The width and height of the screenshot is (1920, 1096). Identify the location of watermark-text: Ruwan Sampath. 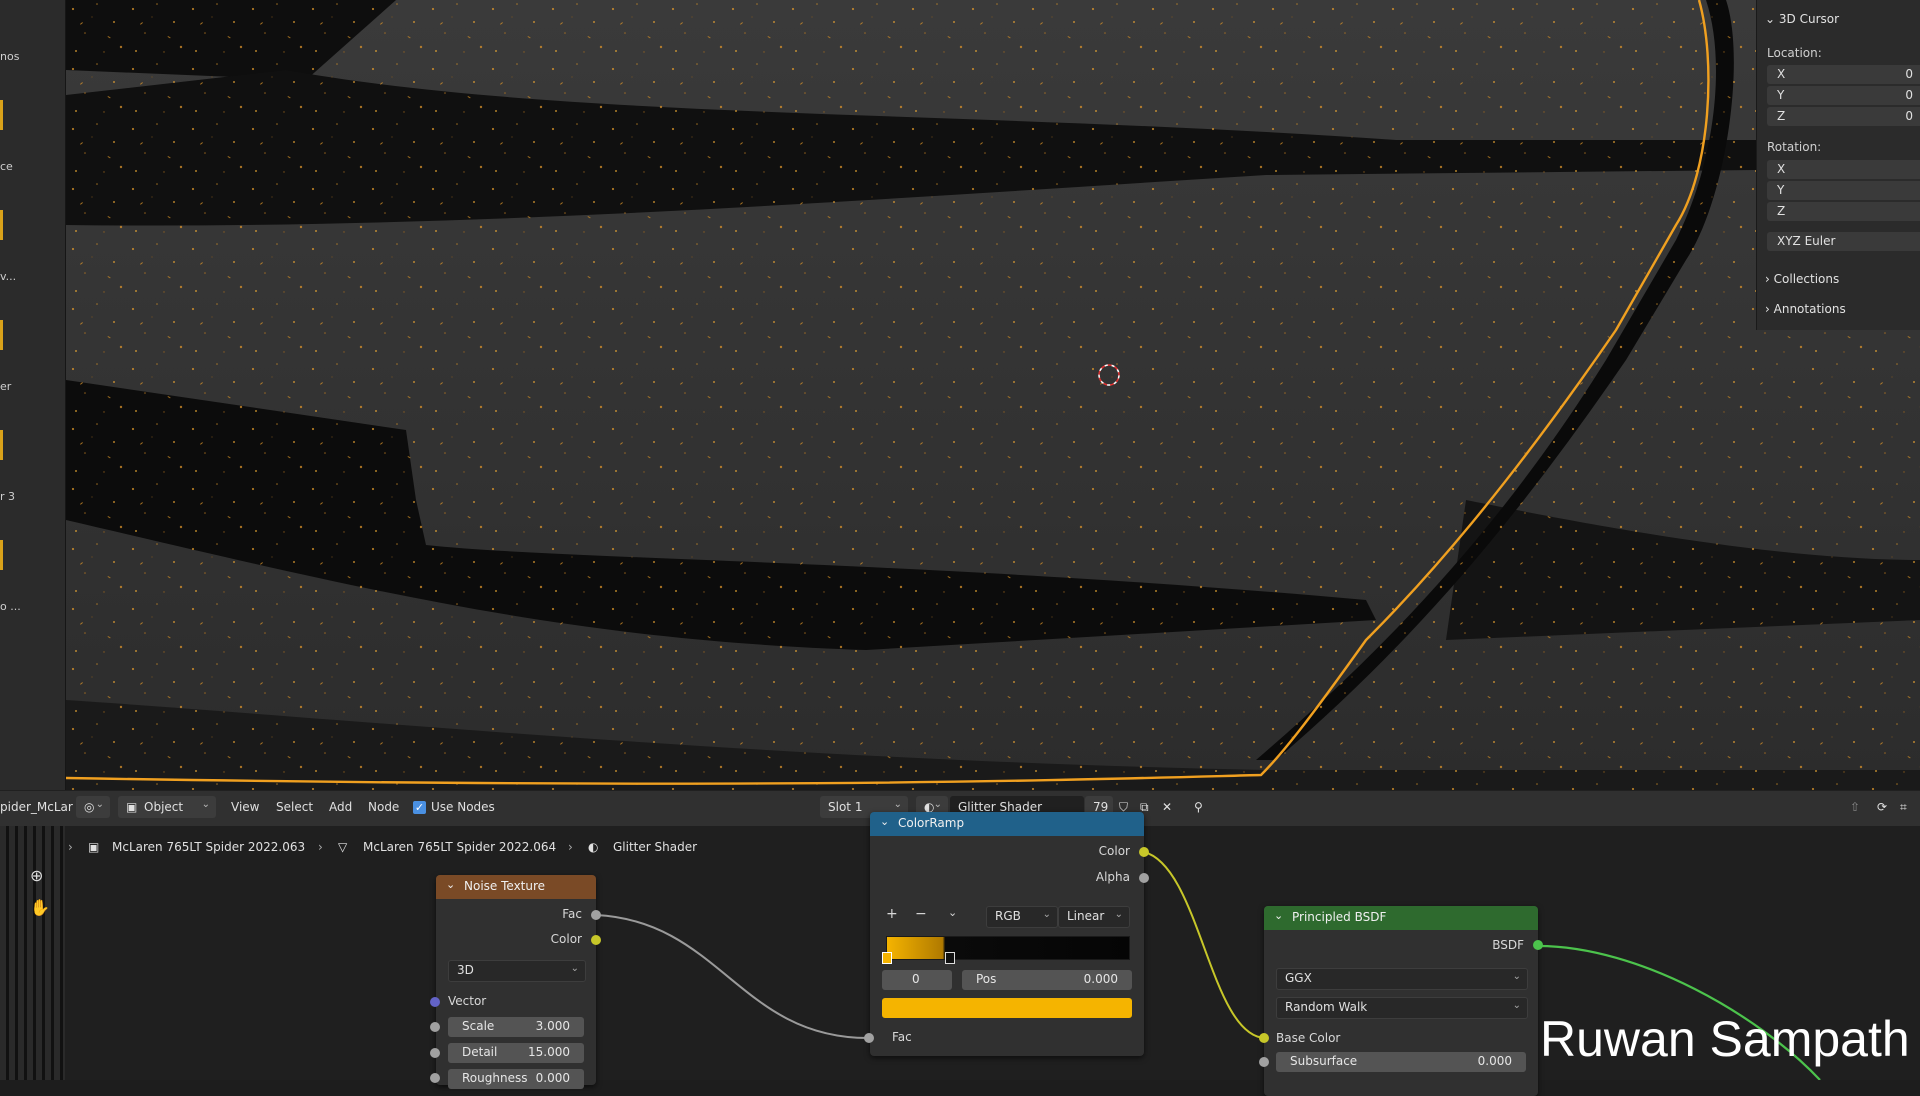
(1725, 1039).